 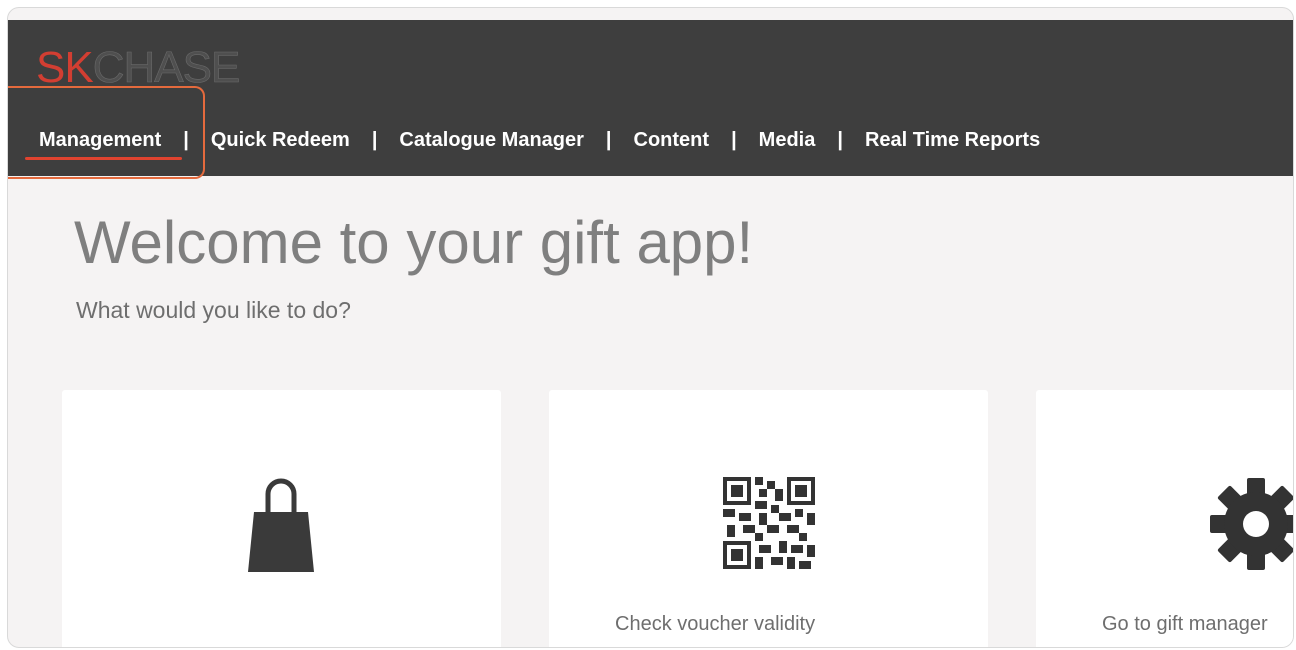 I want to click on card-check-voucher-label: Check voucher validity, so click(x=715, y=624).